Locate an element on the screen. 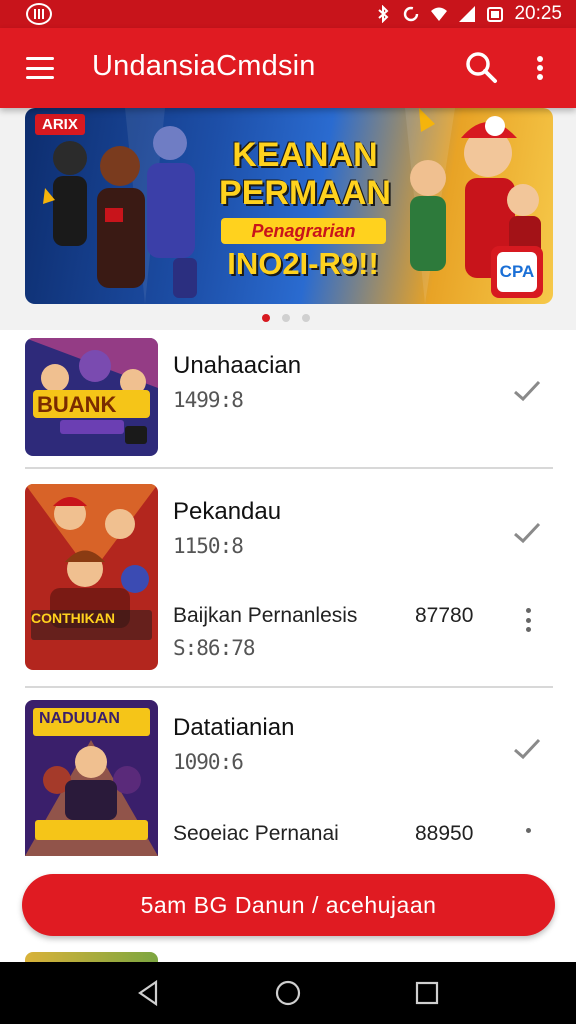 Image resolution: width=576 pixels, height=1024 pixels. thumbnail-caption: CONTHIKAN is located at coordinates (73, 618).